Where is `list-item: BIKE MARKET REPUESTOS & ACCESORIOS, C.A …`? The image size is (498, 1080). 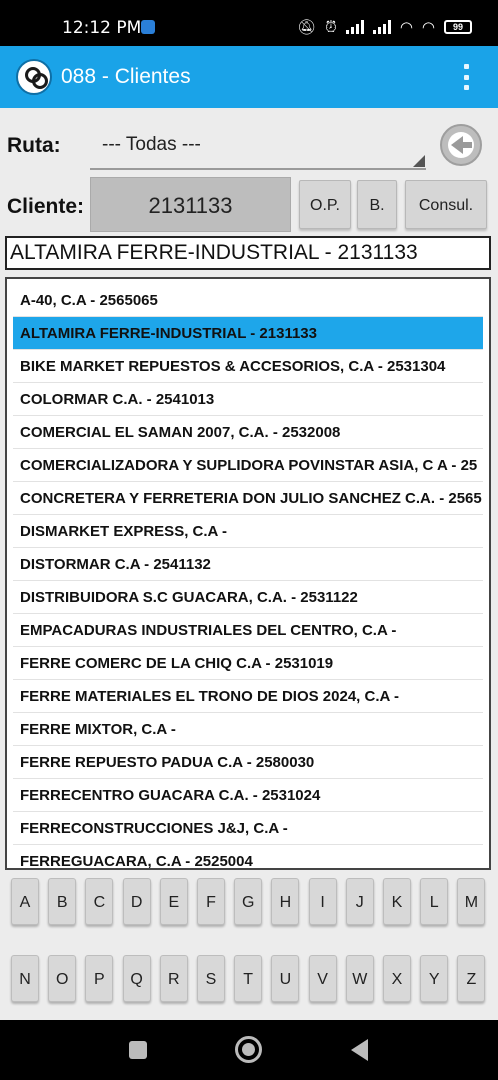
list-item: BIKE MARKET REPUESTOS & ACCESORIOS, C.A … is located at coordinates (248, 366).